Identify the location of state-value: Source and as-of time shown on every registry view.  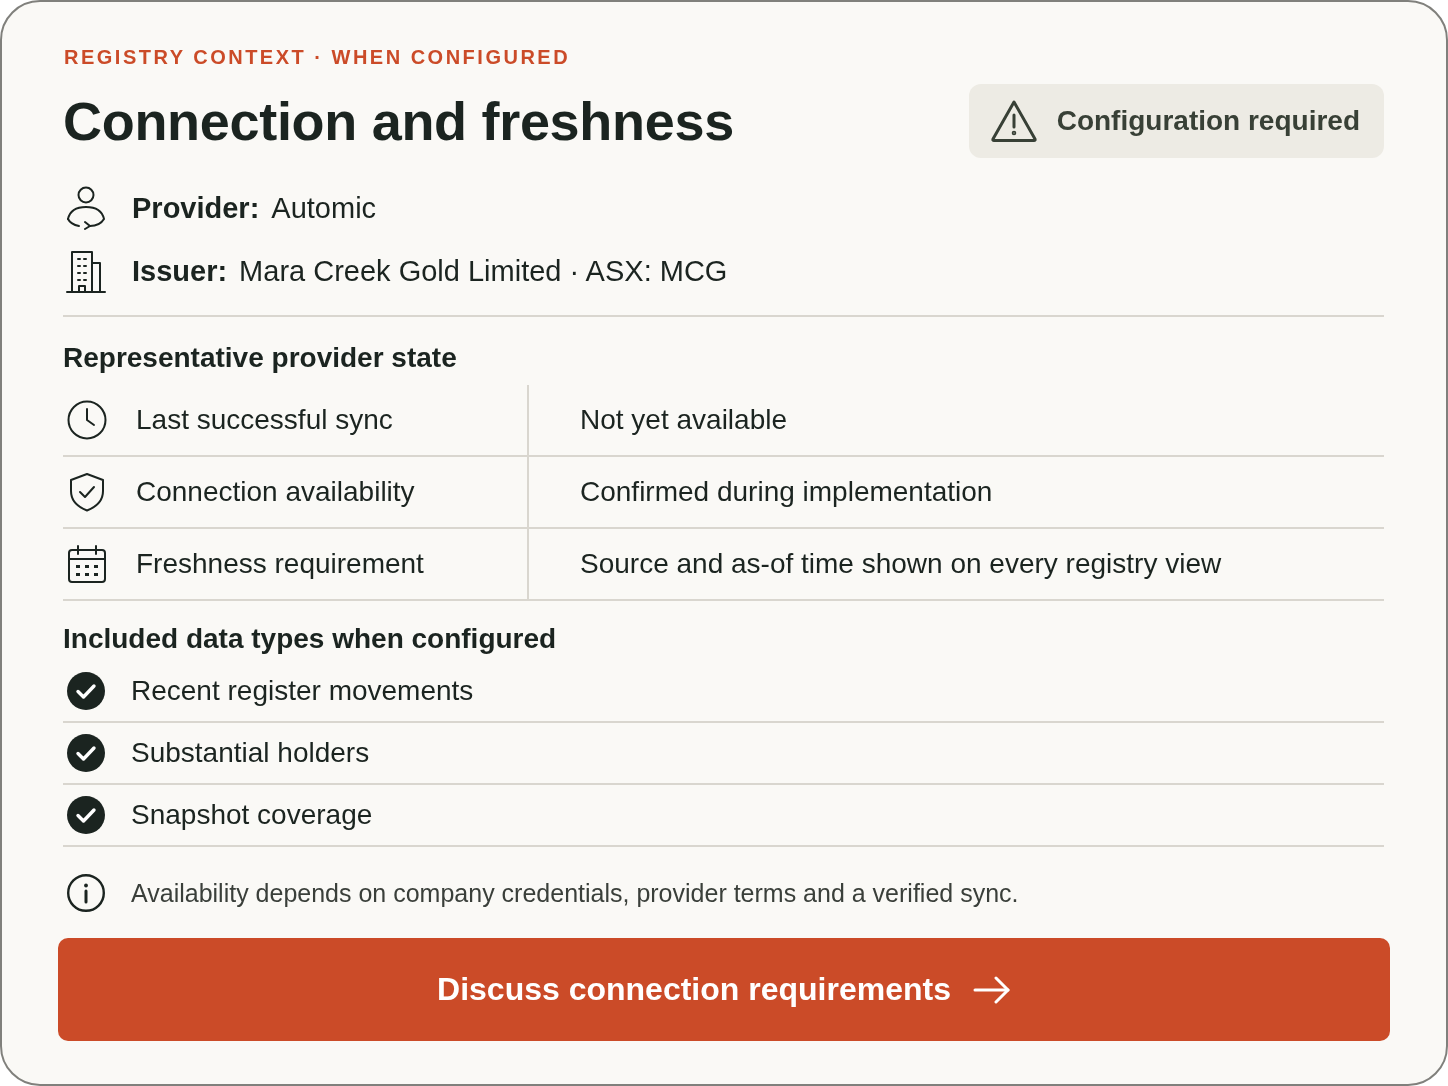
(955, 564).